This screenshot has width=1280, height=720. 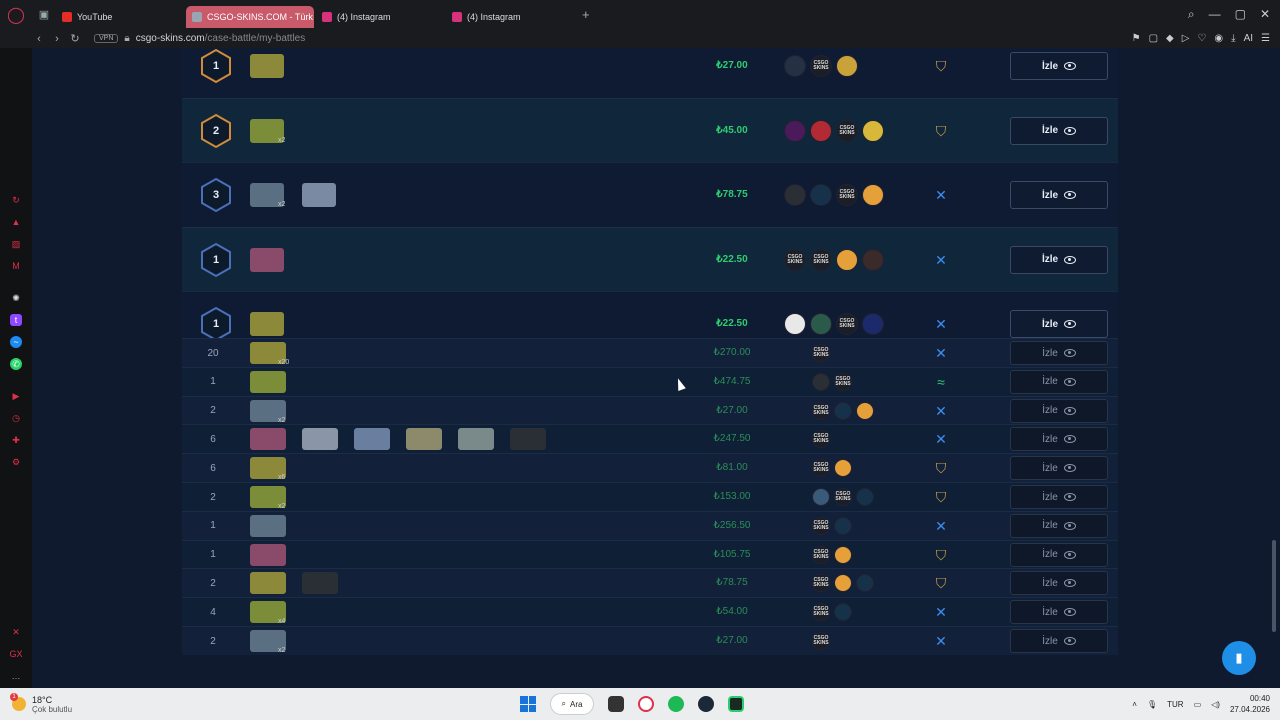 I want to click on browser-tab: (4) Instagram, so click(x=380, y=17).